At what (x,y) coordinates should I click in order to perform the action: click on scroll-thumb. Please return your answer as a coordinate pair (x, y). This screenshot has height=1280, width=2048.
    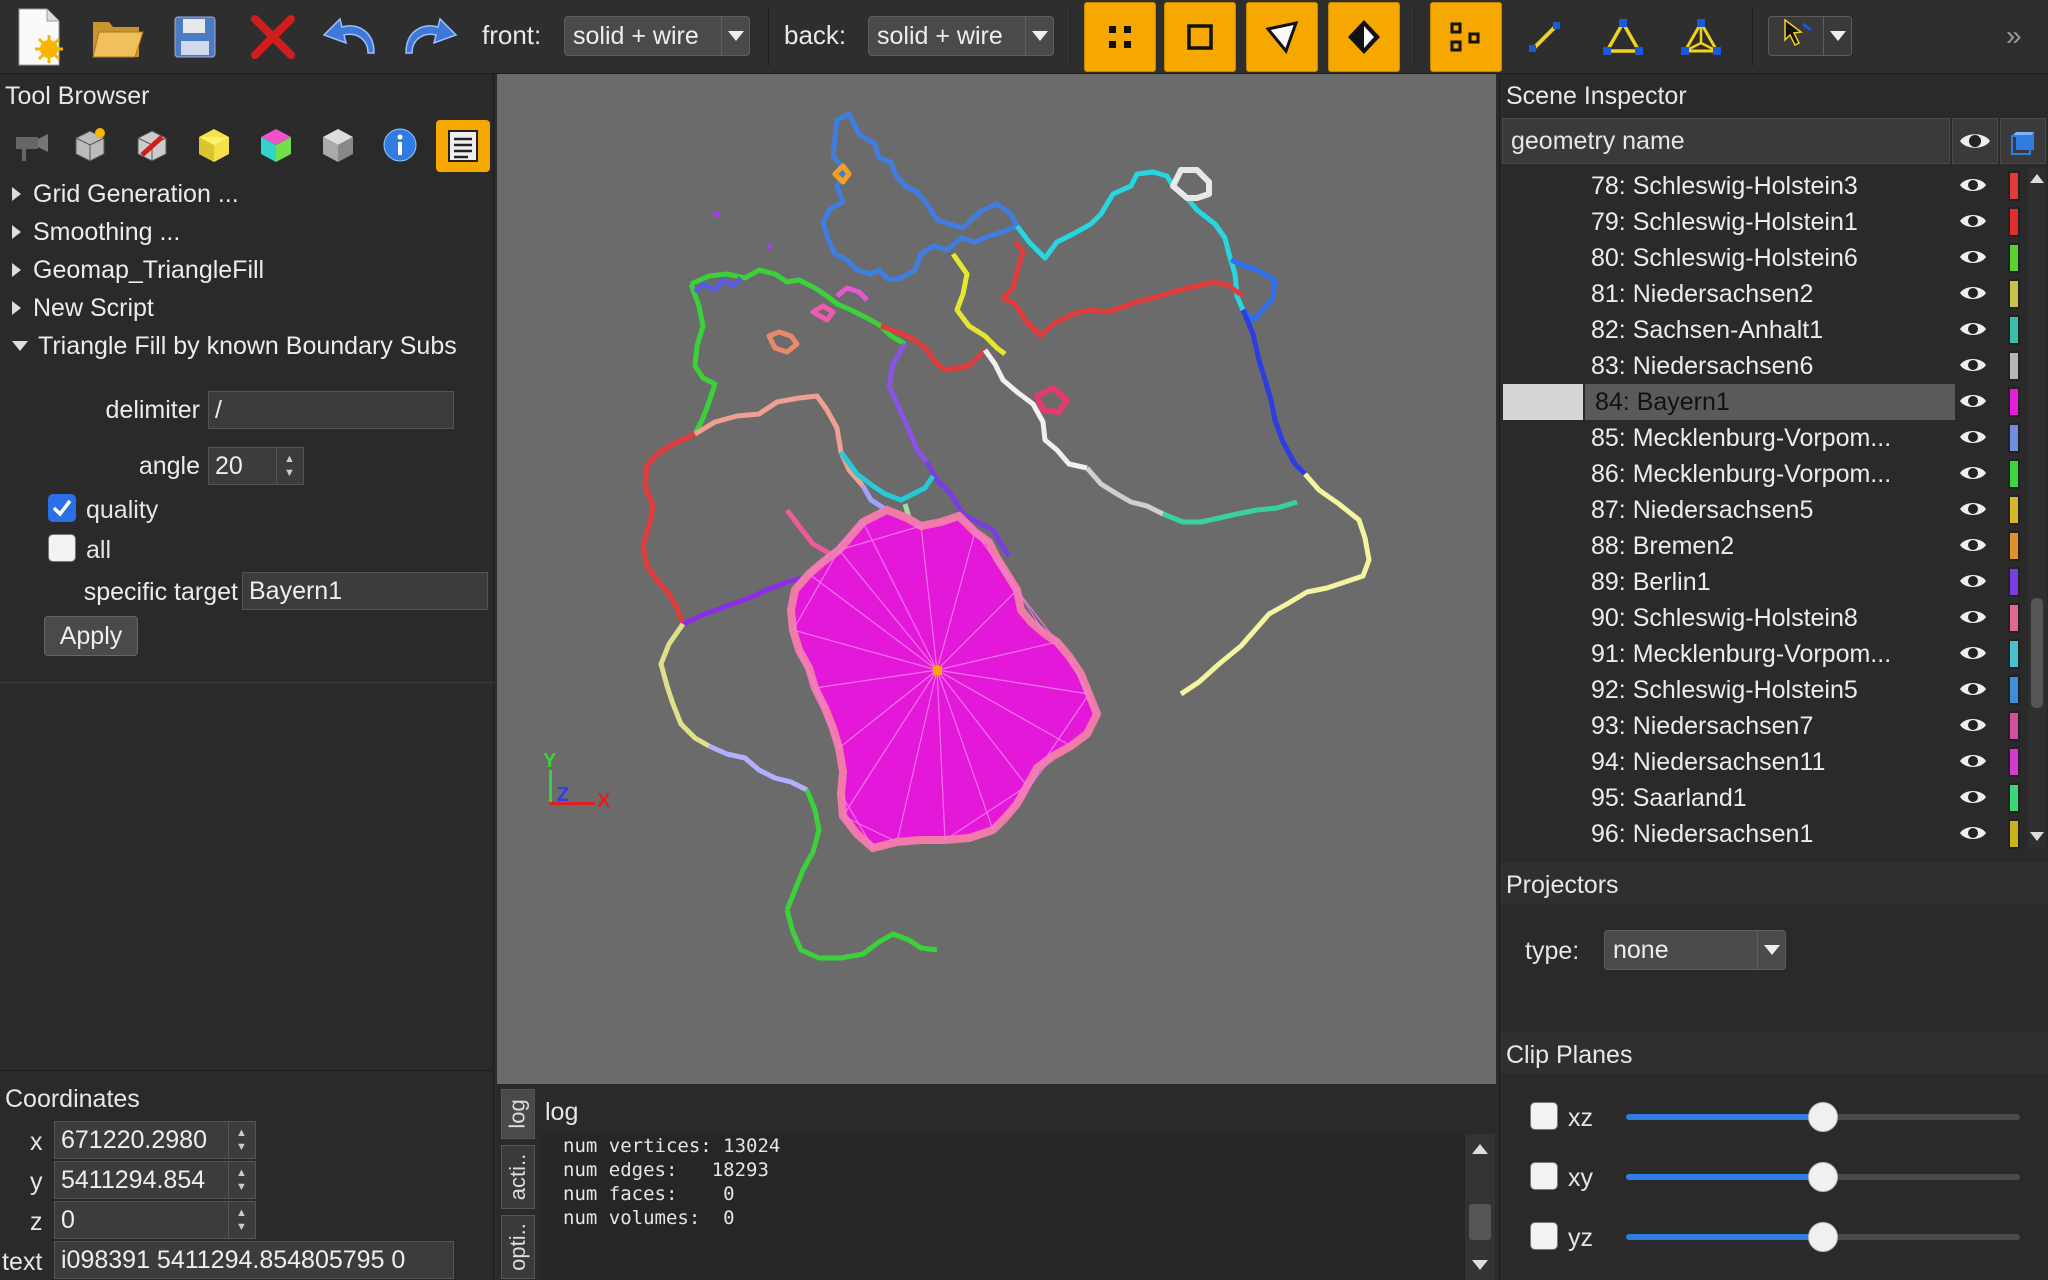
    Looking at the image, I should click on (2037, 653).